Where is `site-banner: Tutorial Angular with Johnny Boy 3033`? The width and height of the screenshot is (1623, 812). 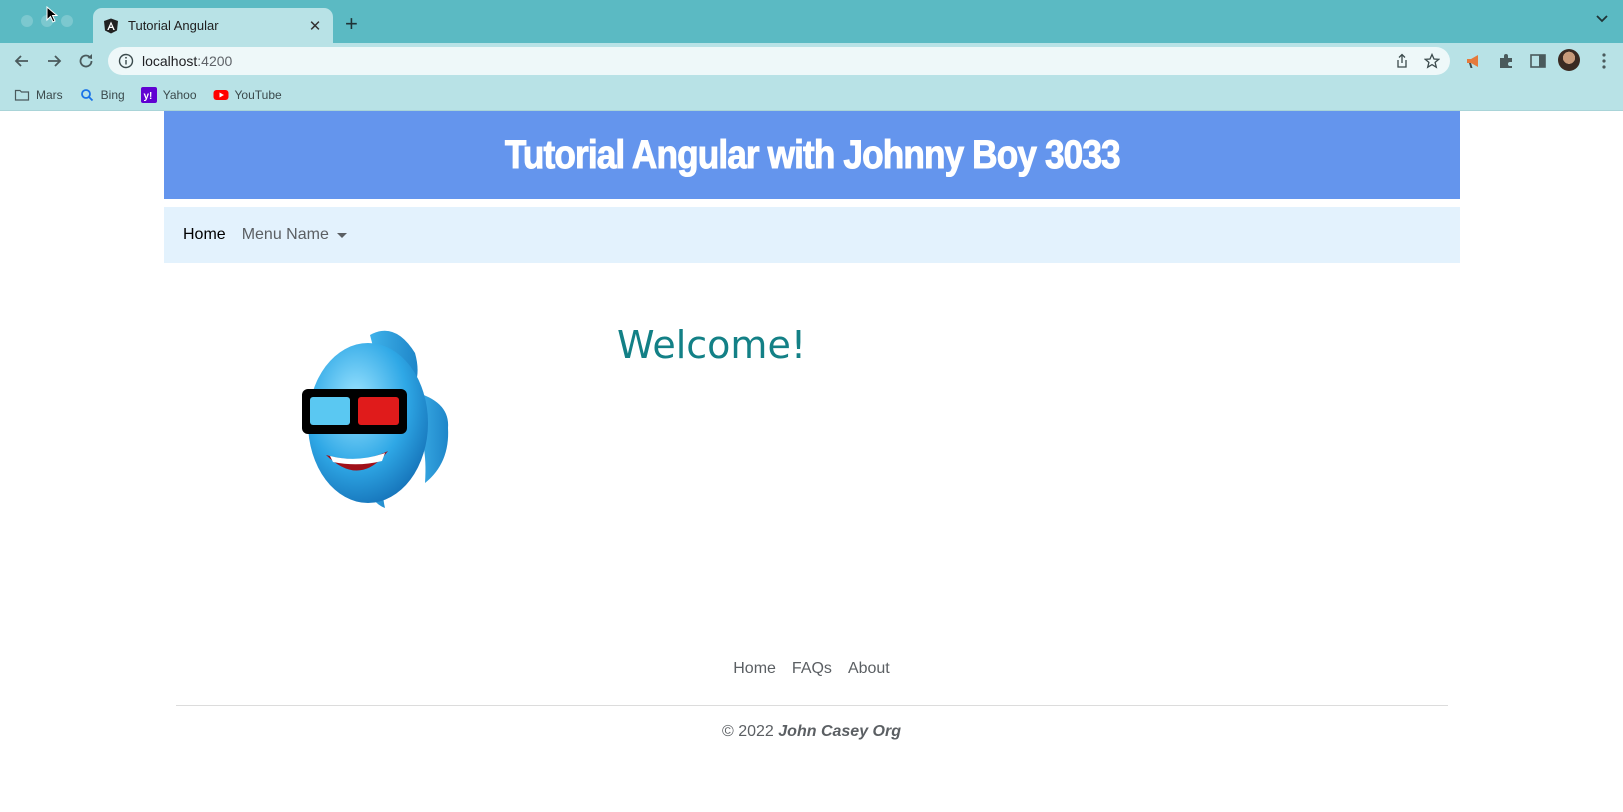 site-banner: Tutorial Angular with Johnny Boy 3033 is located at coordinates (812, 155).